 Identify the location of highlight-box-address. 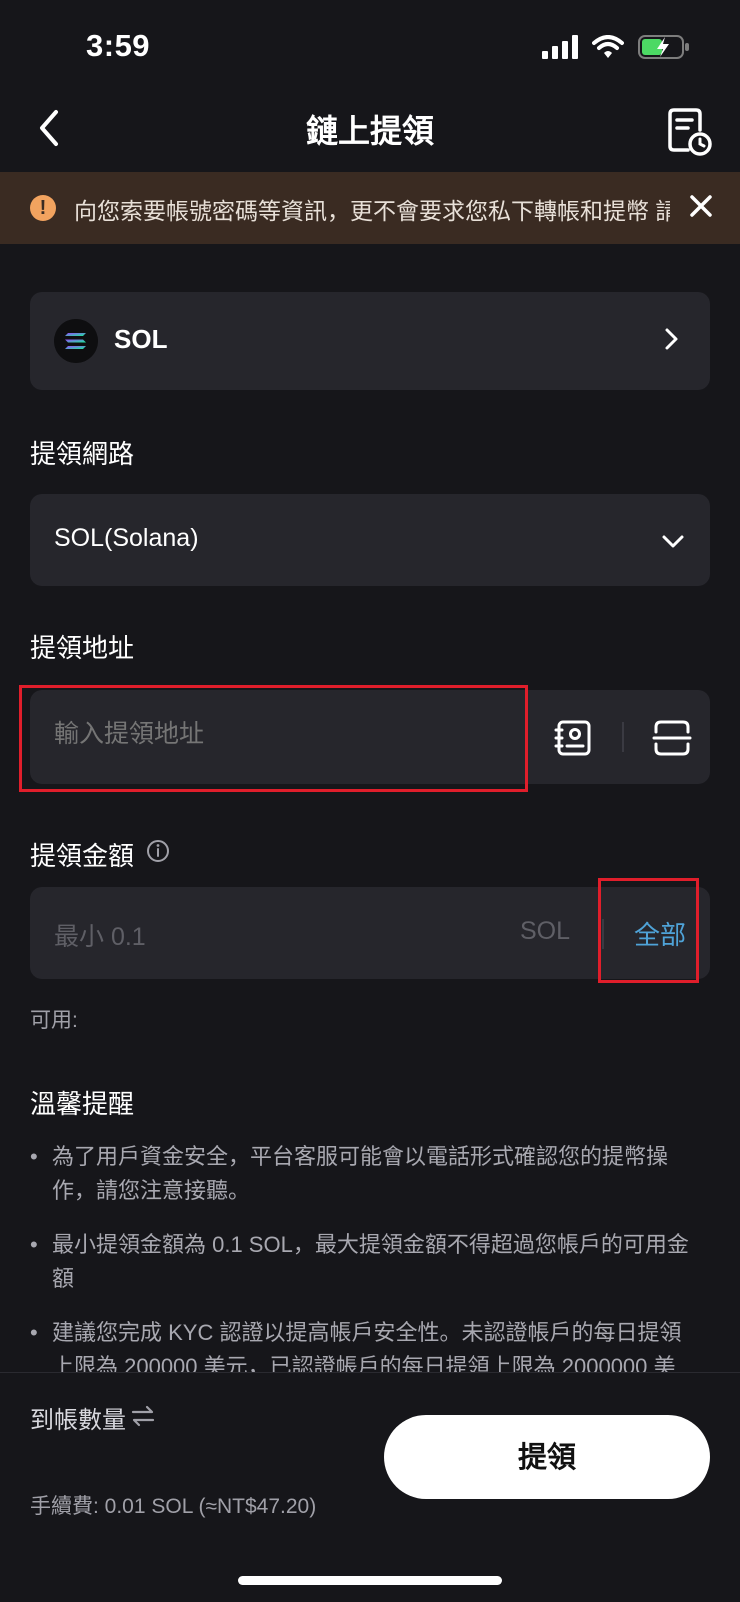
(273, 738).